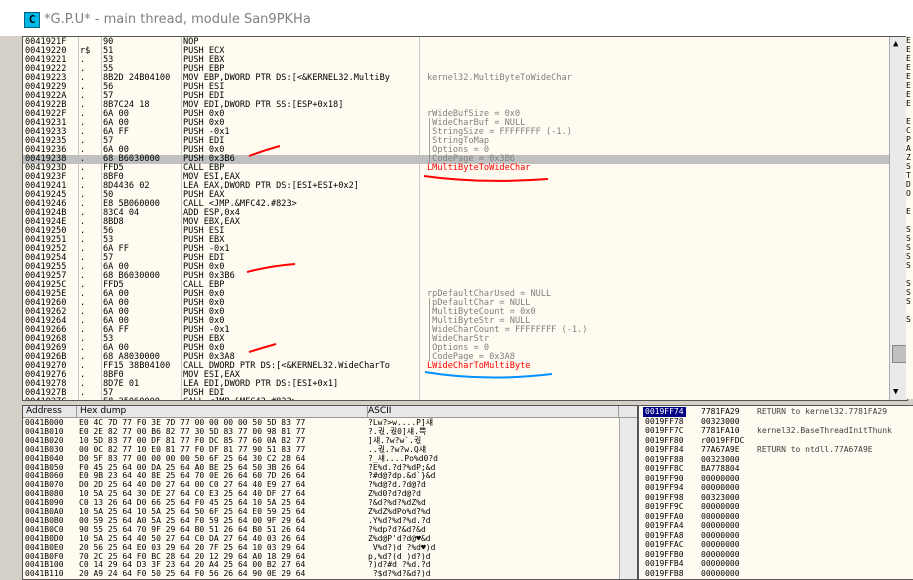  I want to click on dump-ascii-cell: p,%d?(d )d?)d, so click(399, 556).